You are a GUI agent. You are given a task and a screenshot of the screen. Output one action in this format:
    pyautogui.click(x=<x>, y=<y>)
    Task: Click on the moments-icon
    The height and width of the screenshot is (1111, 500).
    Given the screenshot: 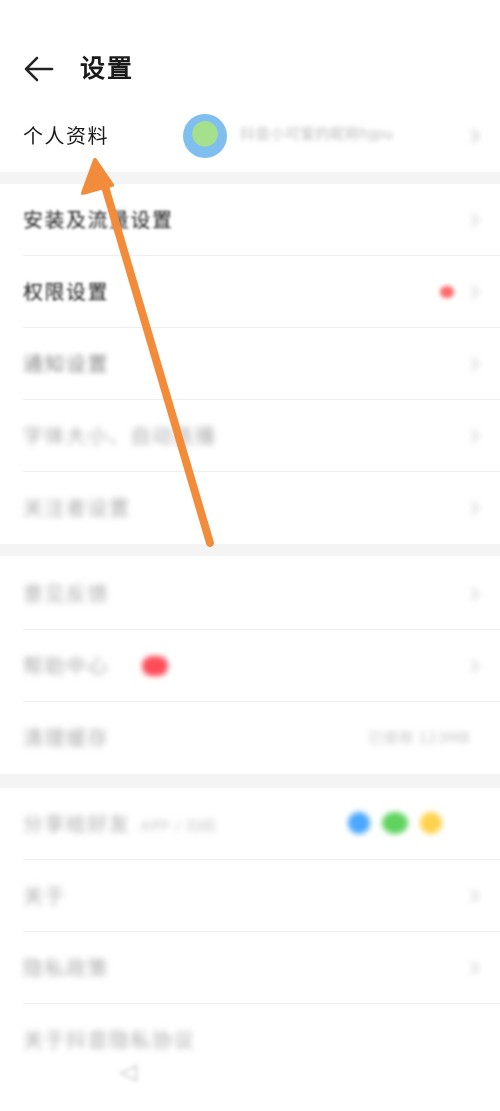 What is the action you would take?
    pyautogui.click(x=431, y=823)
    